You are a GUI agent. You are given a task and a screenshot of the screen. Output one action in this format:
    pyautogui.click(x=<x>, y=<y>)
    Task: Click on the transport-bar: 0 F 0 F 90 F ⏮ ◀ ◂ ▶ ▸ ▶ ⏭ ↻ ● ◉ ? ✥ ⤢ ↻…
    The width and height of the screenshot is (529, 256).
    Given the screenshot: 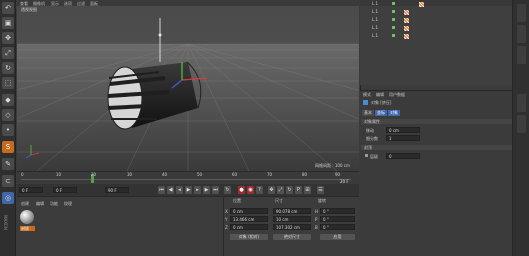 What is the action you would take?
    pyautogui.click(x=188, y=190)
    